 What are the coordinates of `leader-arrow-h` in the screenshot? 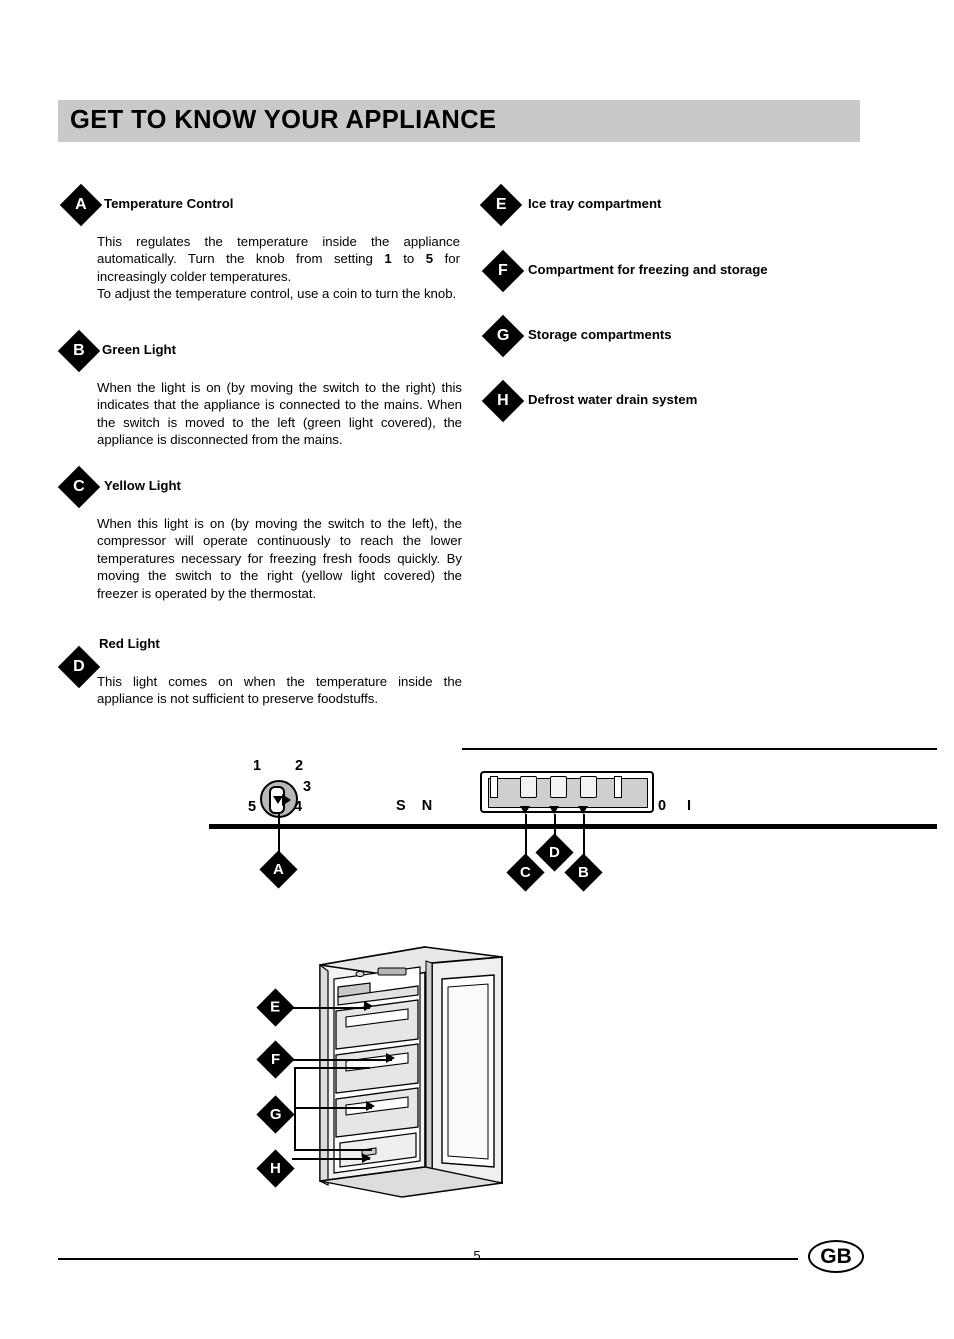 It's located at (366, 1158).